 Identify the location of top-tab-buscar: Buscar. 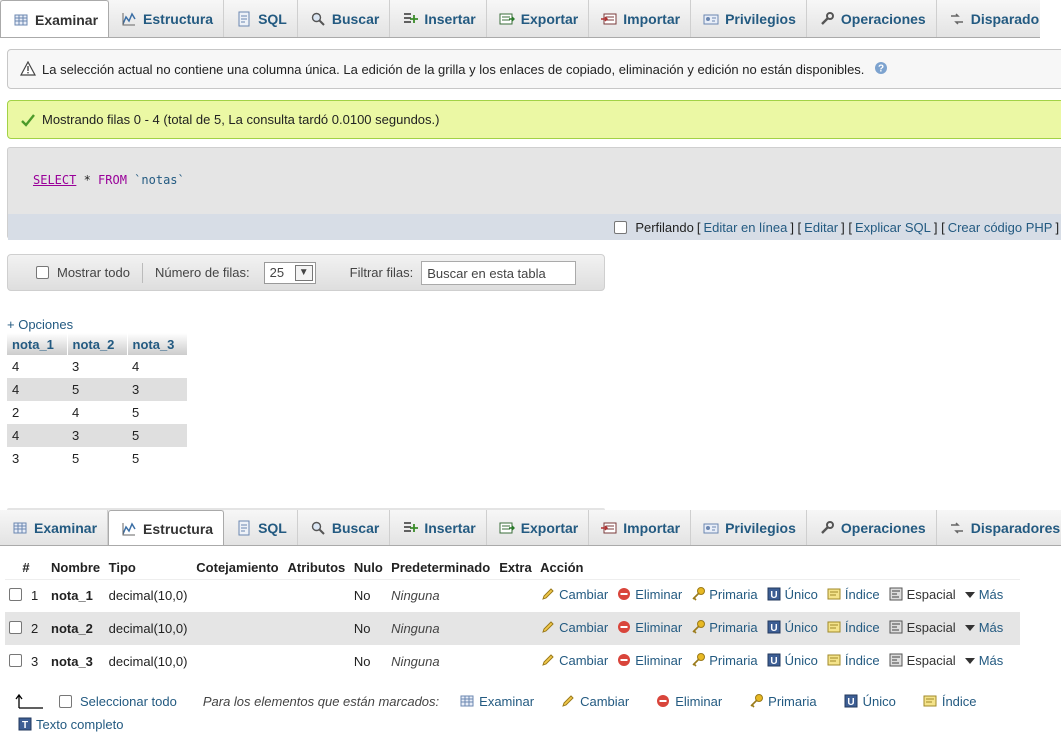
(344, 18).